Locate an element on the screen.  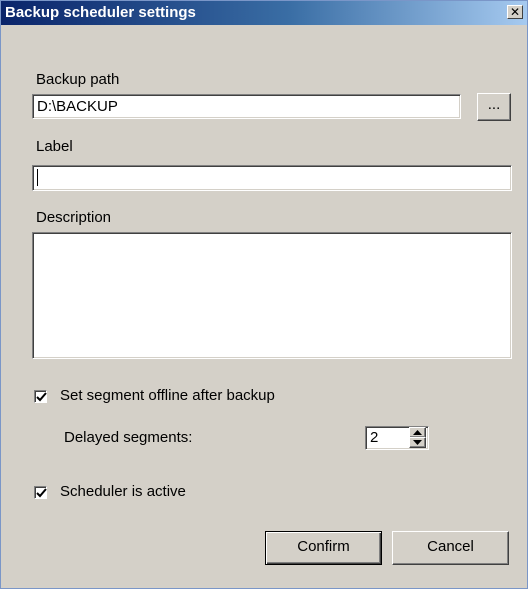
spin-down-button is located at coordinates (417, 442).